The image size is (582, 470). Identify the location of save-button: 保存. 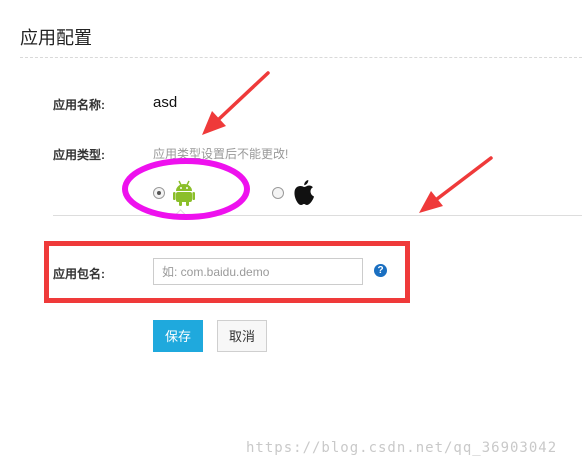
(178, 336).